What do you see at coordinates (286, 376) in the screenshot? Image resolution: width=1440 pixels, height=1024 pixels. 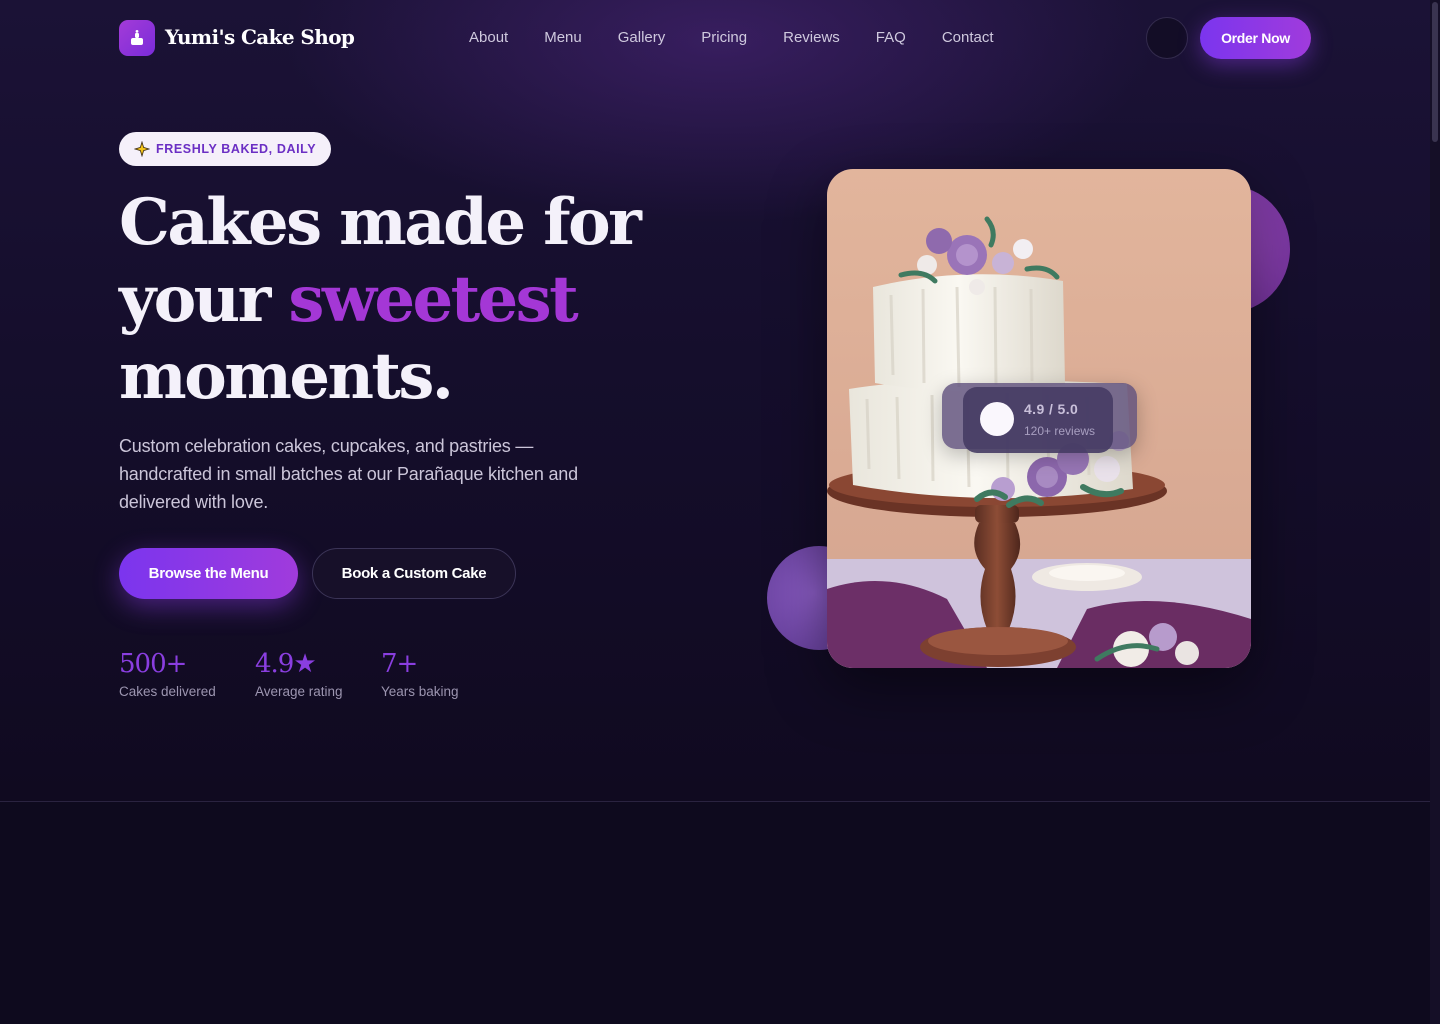 I see `headline-part2: moments.` at bounding box center [286, 376].